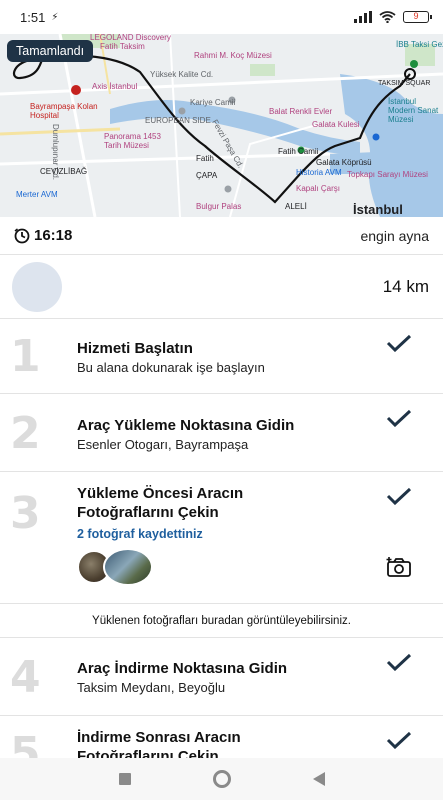 The width and height of the screenshot is (443, 800). What do you see at coordinates (171, 367) in the screenshot?
I see `step-subtitle: Bu alana dokunarak işe başlayın` at bounding box center [171, 367].